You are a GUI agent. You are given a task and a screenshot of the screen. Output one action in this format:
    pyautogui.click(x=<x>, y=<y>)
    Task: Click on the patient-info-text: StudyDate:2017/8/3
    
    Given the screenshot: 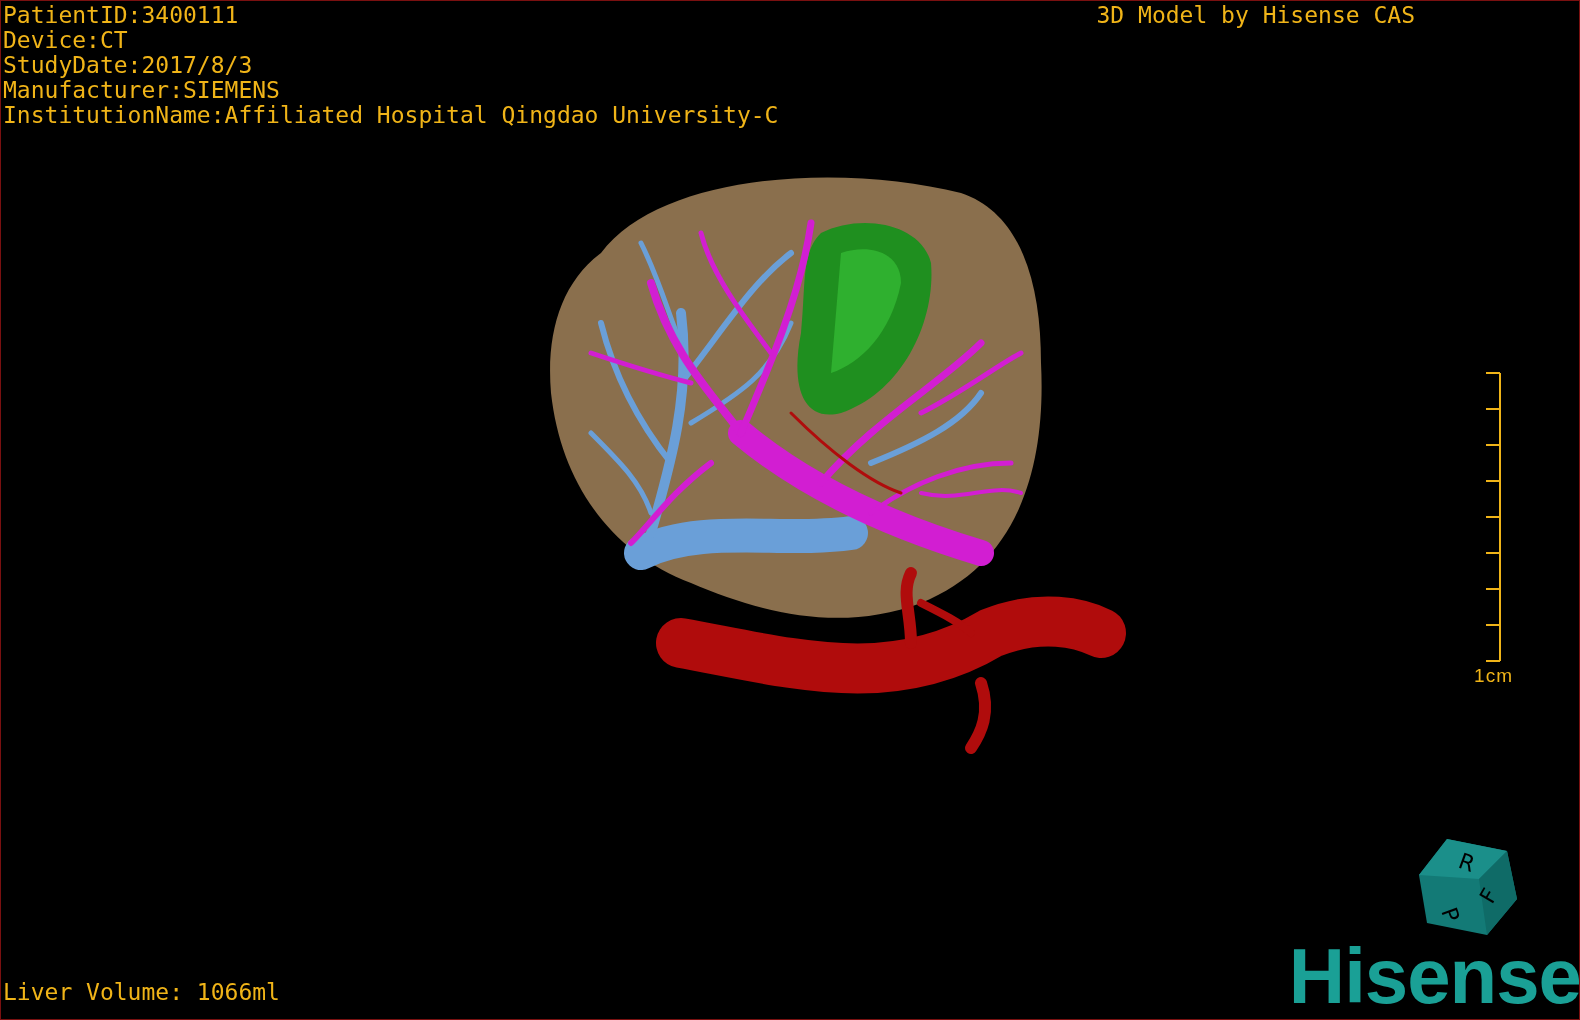 What is the action you would take?
    pyautogui.click(x=128, y=65)
    